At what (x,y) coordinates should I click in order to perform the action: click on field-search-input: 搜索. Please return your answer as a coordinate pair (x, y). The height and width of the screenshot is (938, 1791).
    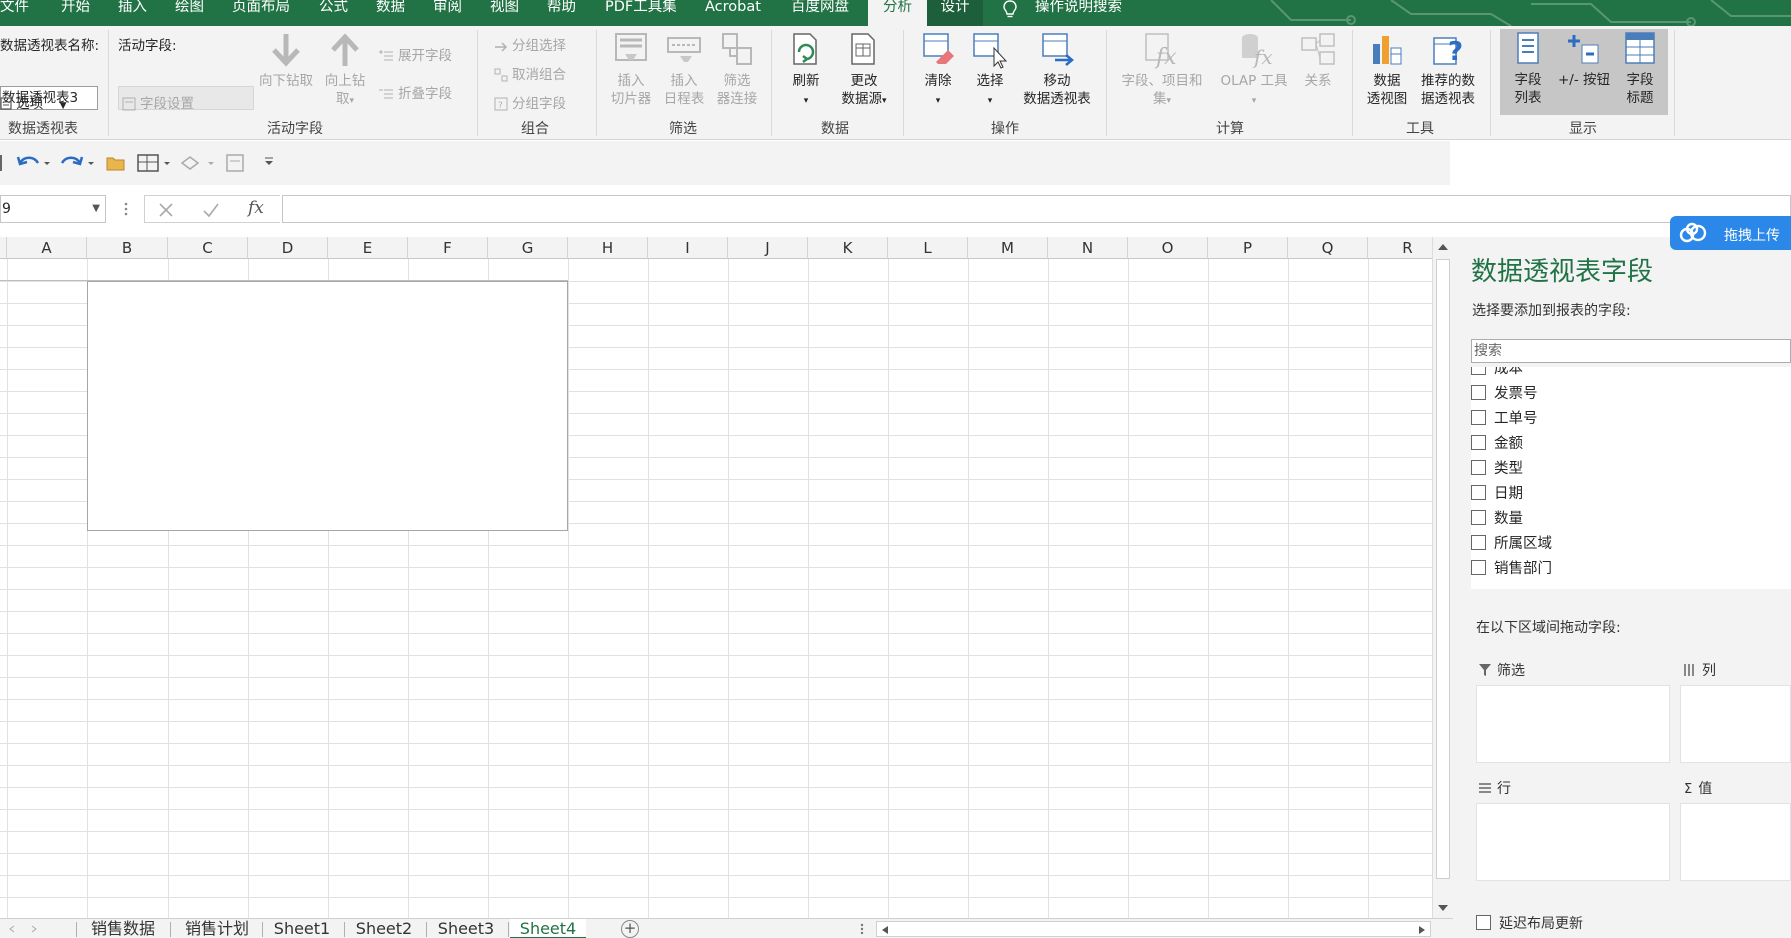
    Looking at the image, I should click on (1631, 351).